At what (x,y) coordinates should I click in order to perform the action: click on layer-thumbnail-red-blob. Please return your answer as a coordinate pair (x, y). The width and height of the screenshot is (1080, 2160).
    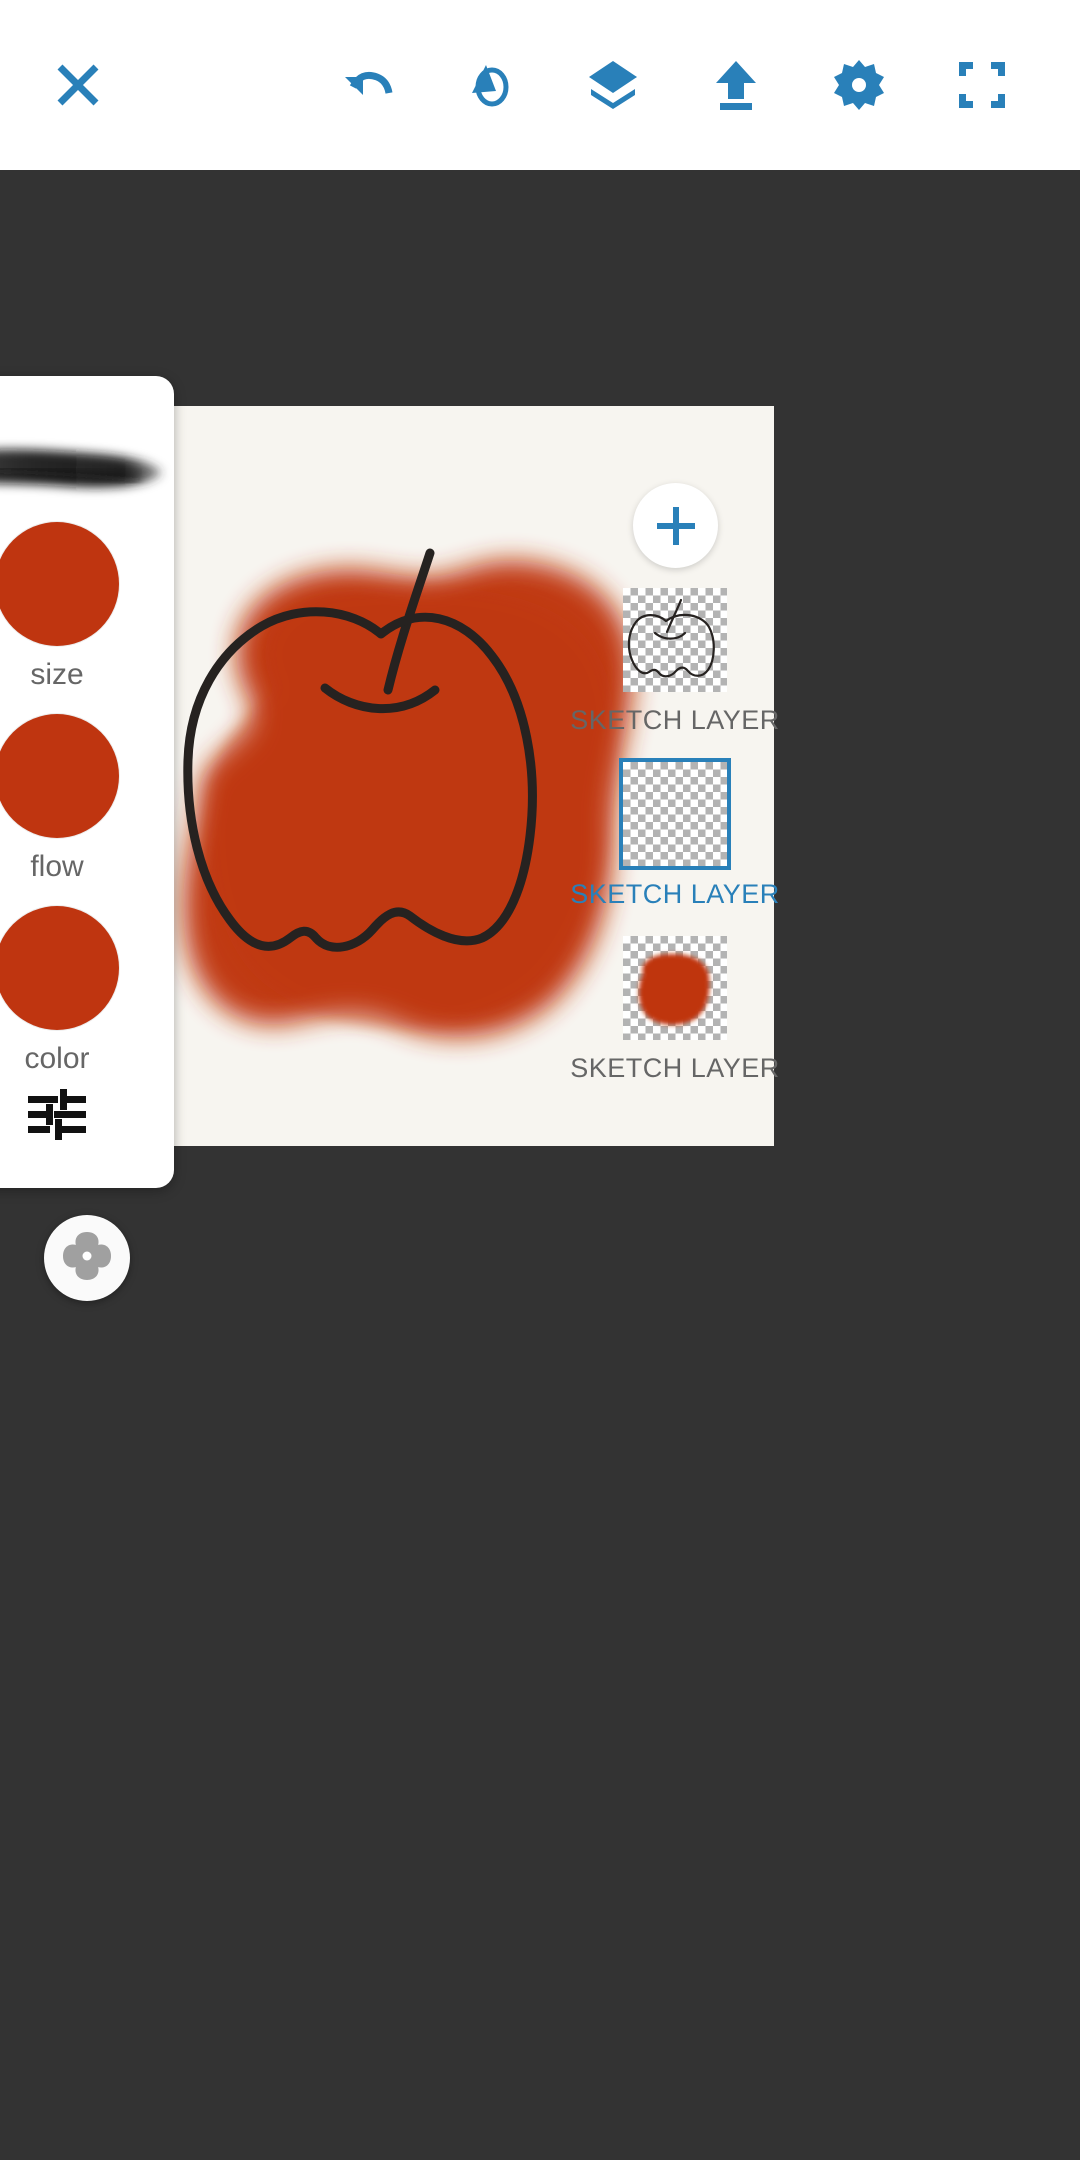
    Looking at the image, I should click on (675, 988).